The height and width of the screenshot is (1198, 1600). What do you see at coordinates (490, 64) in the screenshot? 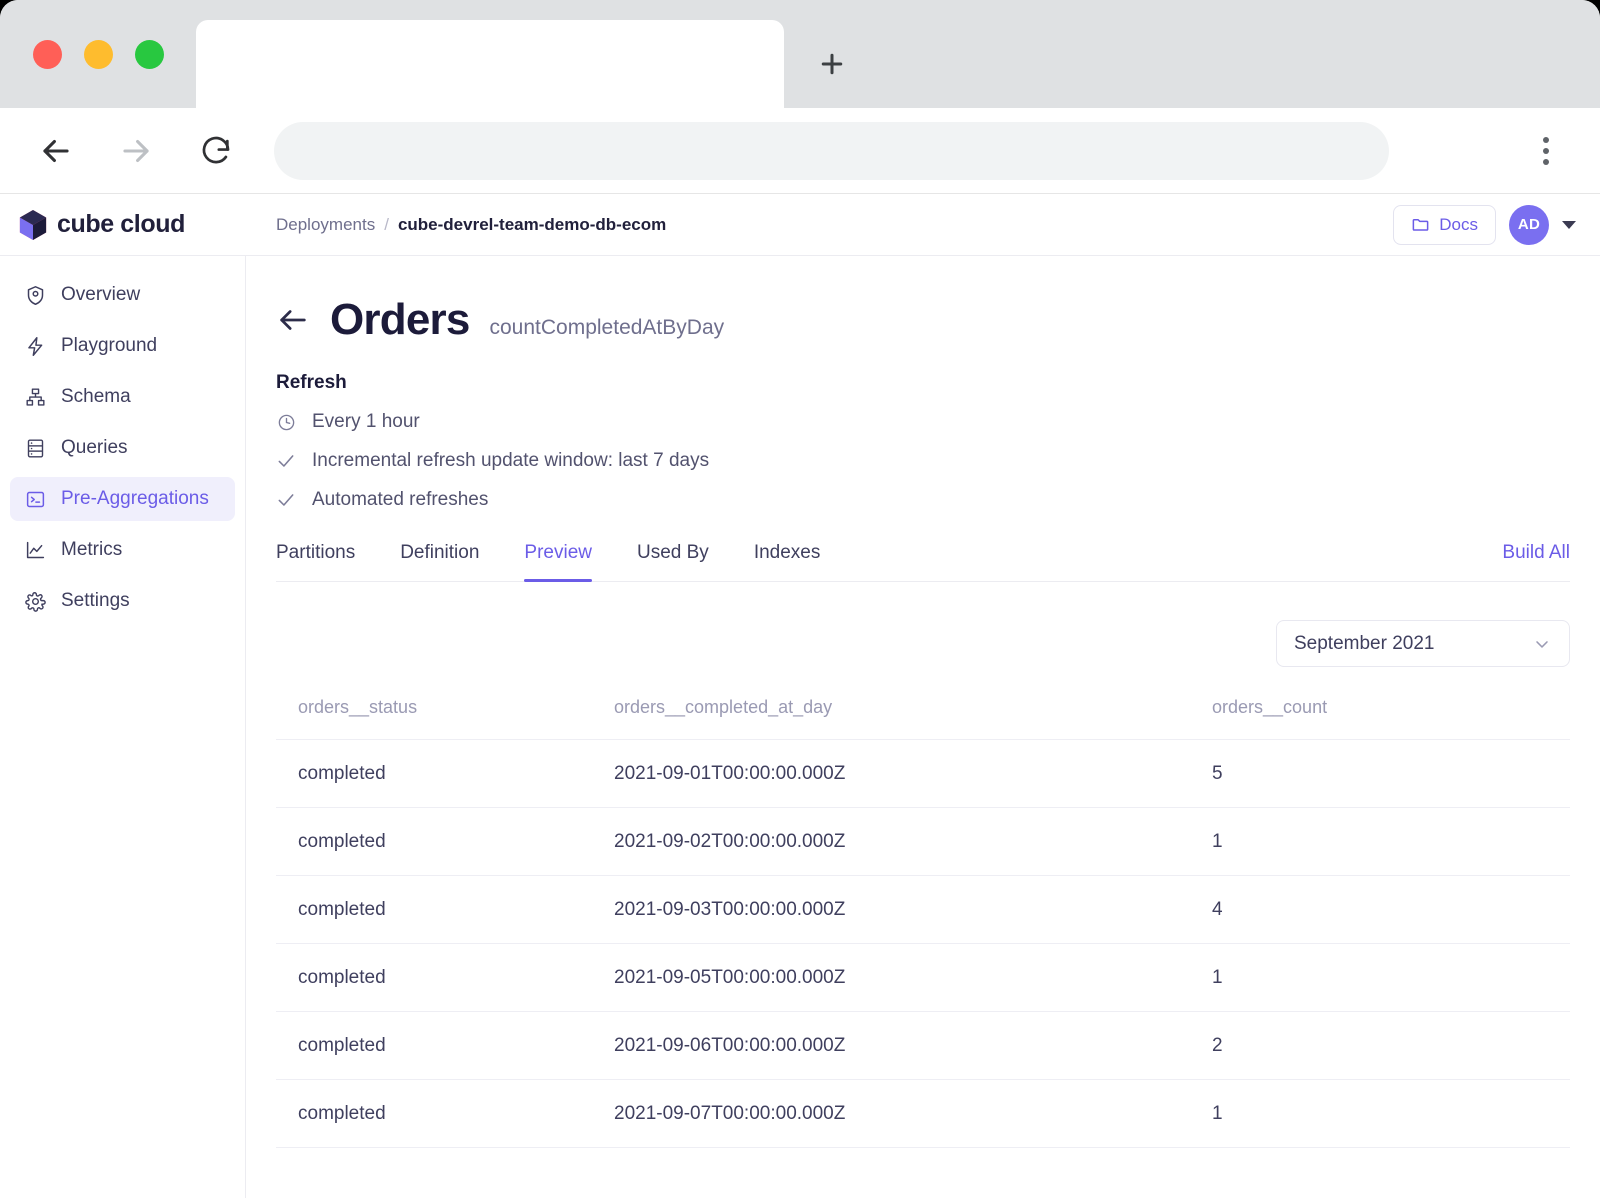
I see `browser-tab` at bounding box center [490, 64].